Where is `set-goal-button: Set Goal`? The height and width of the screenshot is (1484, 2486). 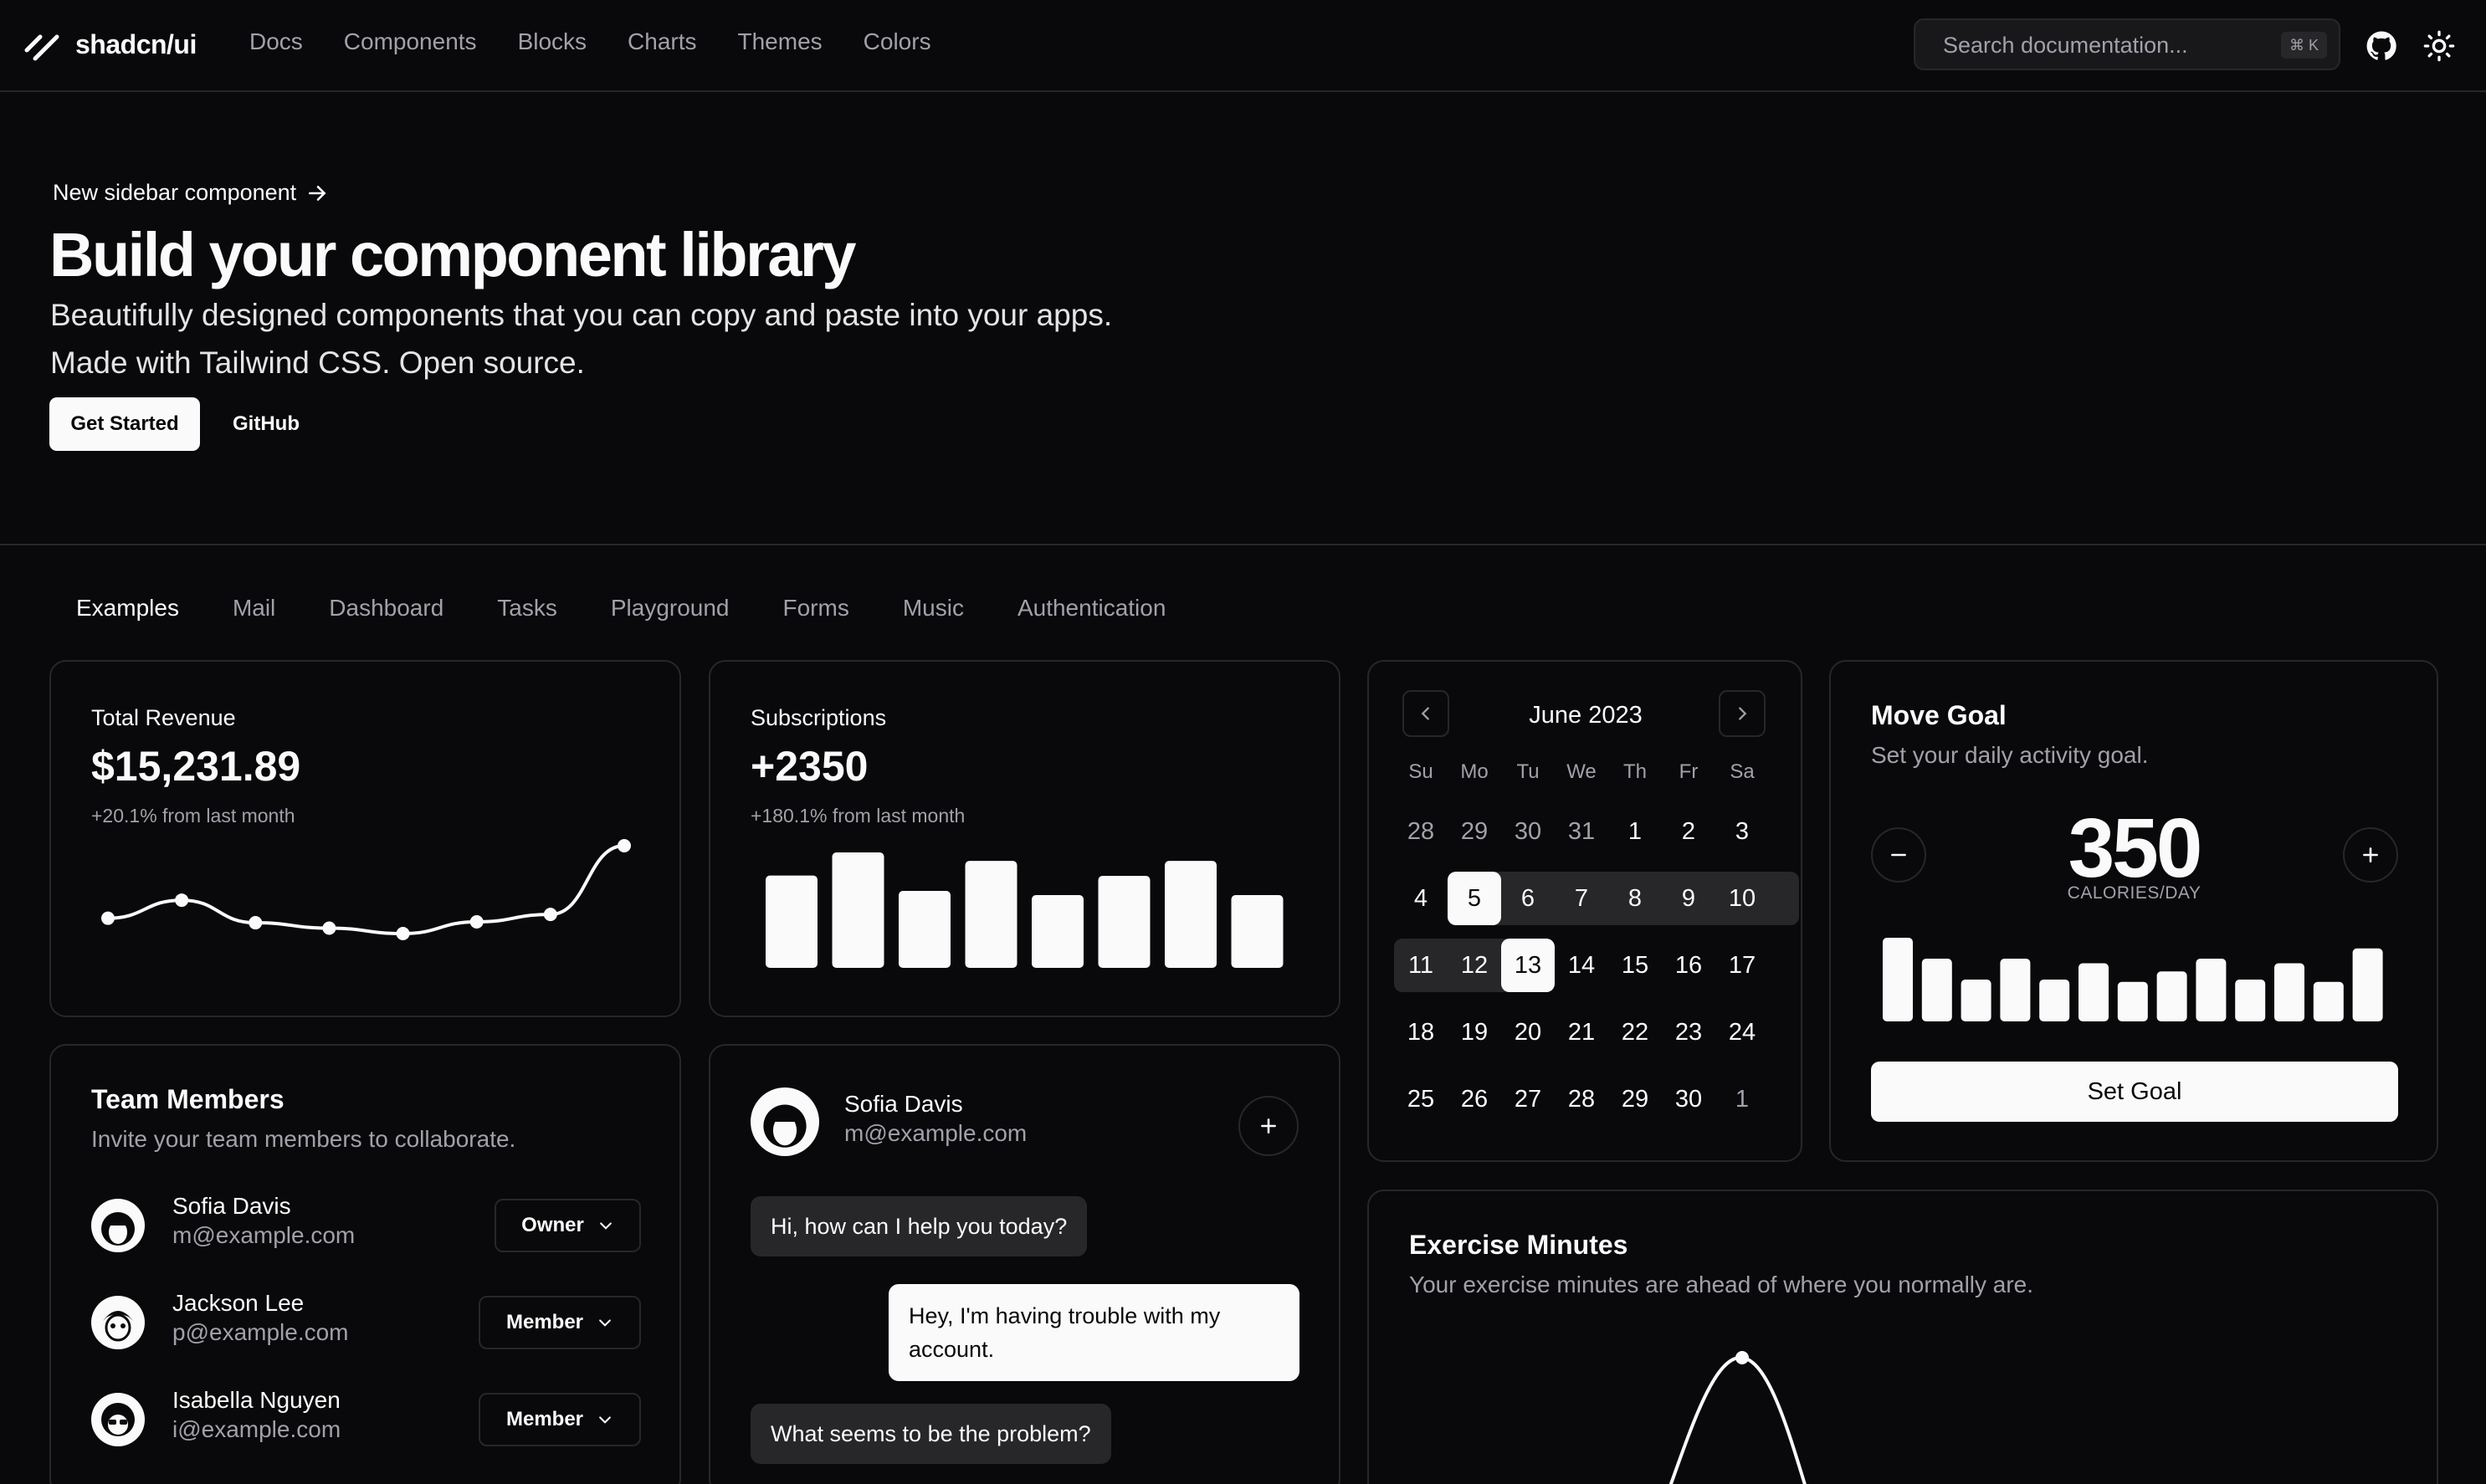
set-goal-button: Set Goal is located at coordinates (2134, 1092).